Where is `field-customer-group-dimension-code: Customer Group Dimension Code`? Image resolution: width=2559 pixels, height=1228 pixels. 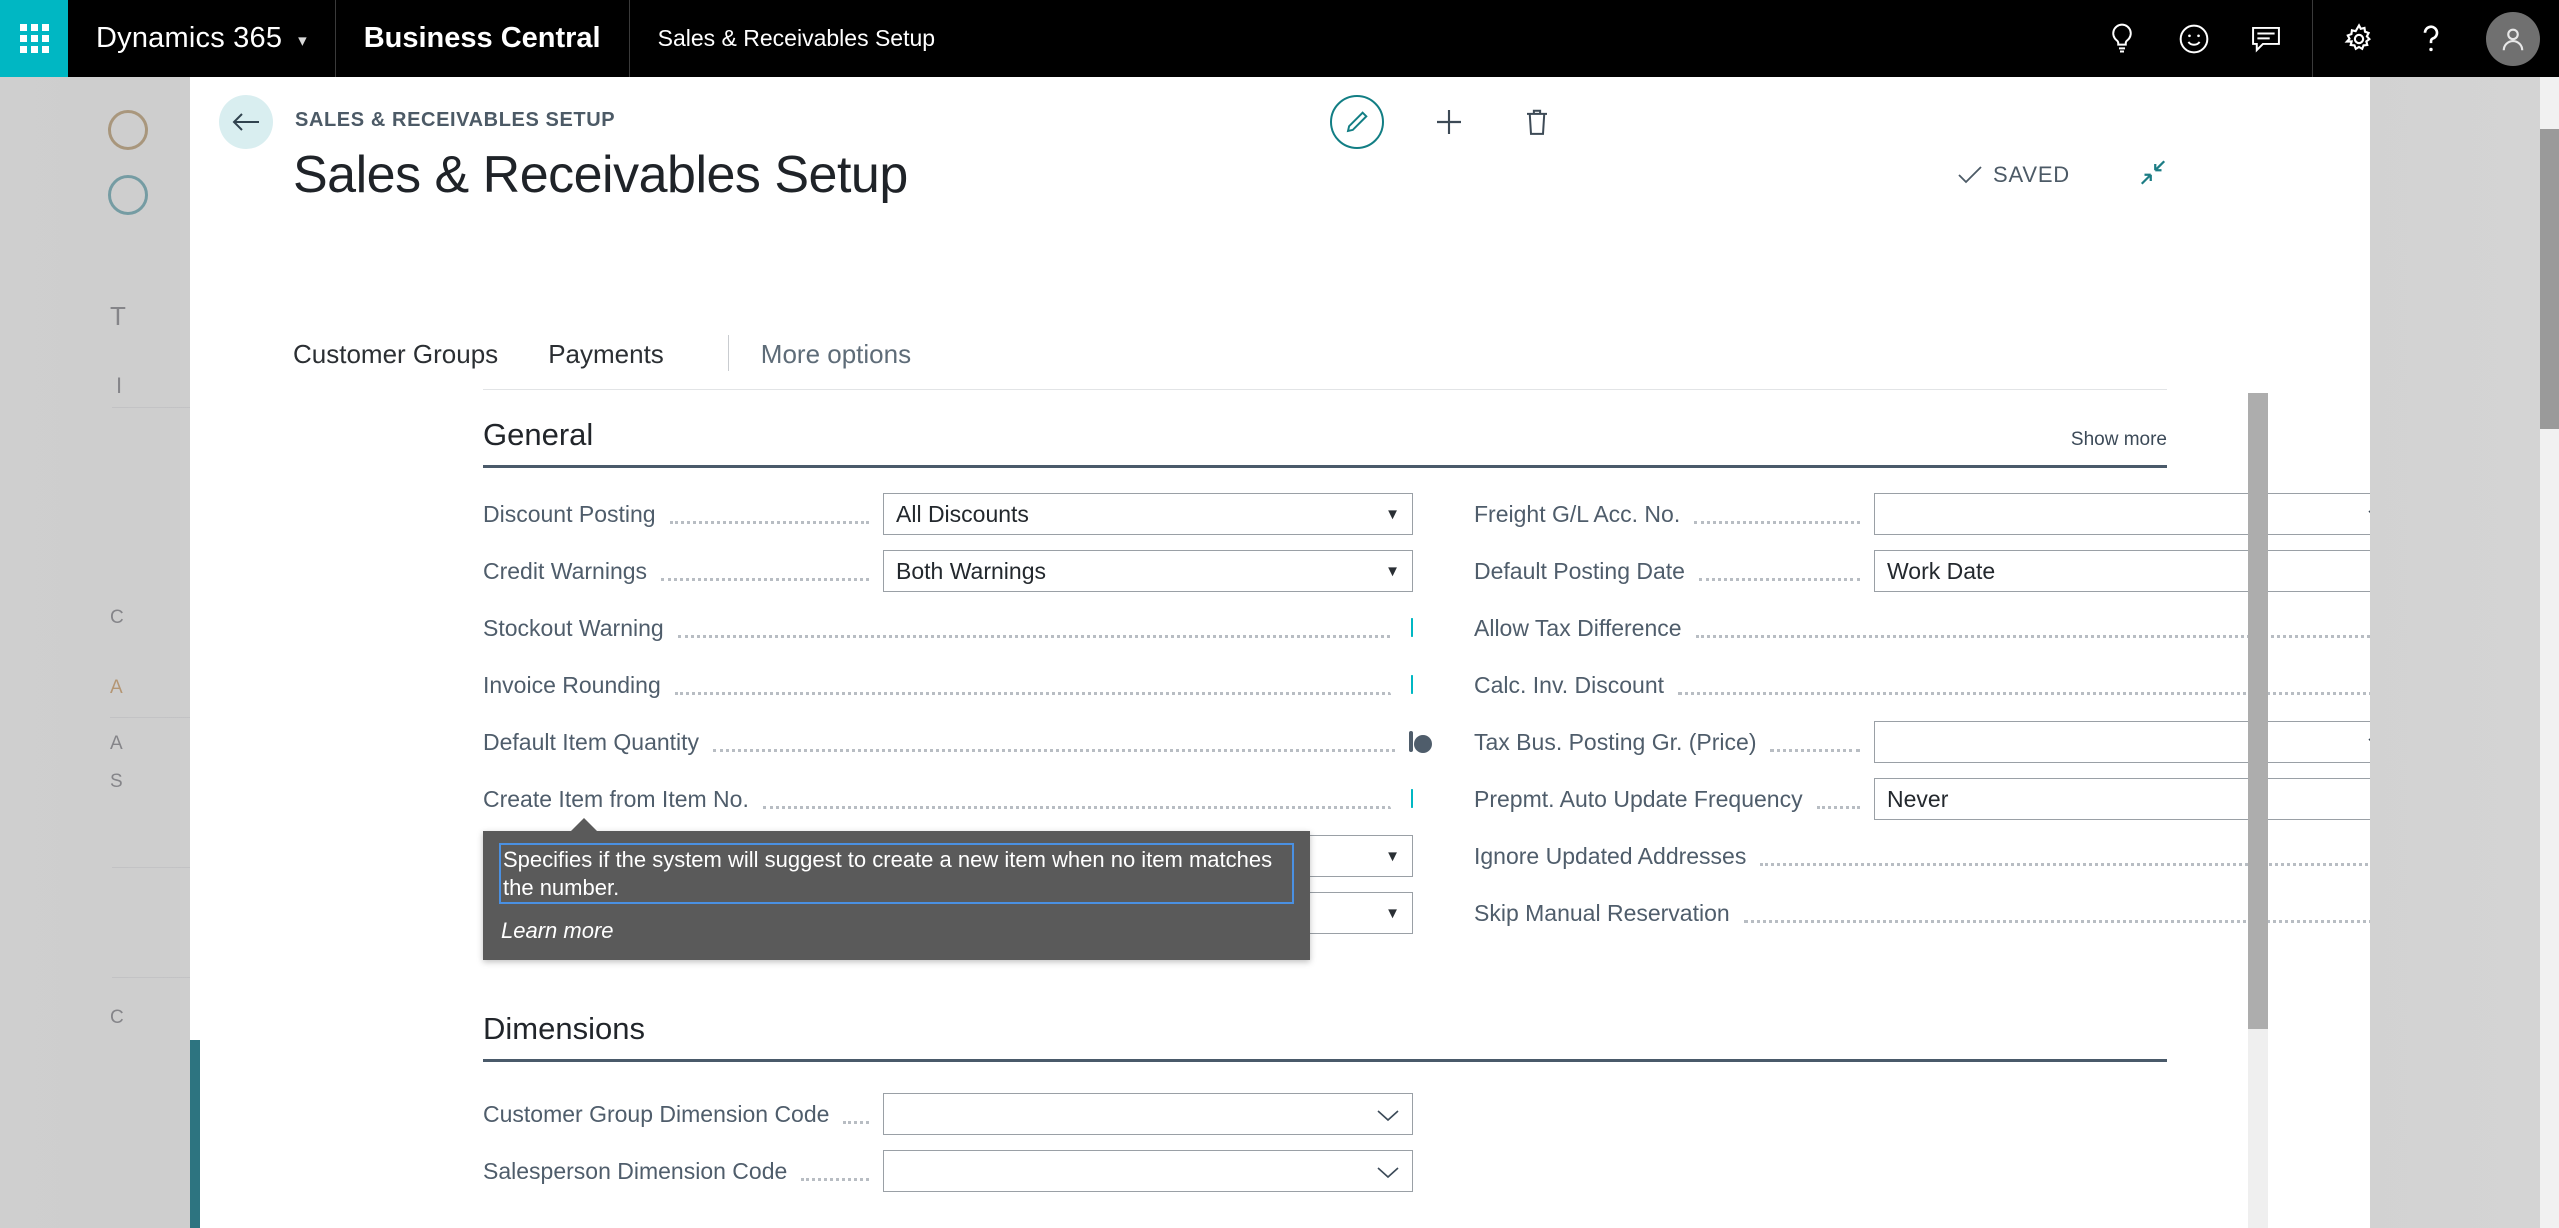
field-customer-group-dimension-code: Customer Group Dimension Code is located at coordinates (948, 1114).